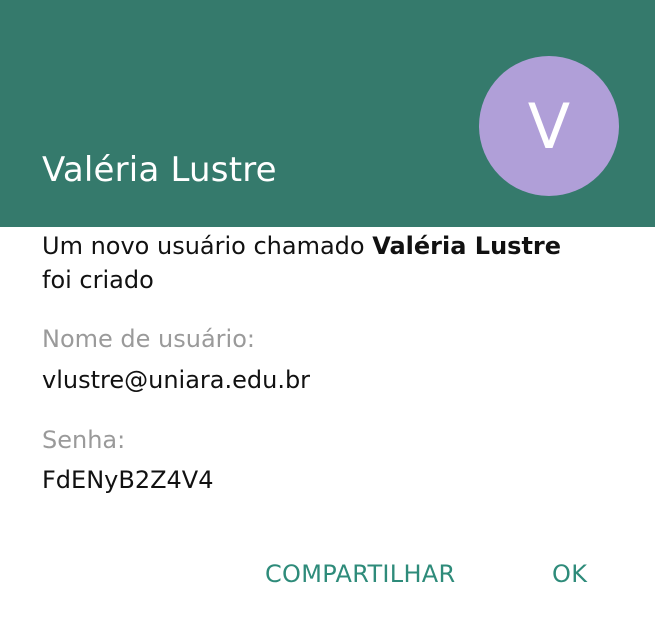  Describe the element at coordinates (176, 380) in the screenshot. I see `username-value: vlustre@uniara.edu.br` at that location.